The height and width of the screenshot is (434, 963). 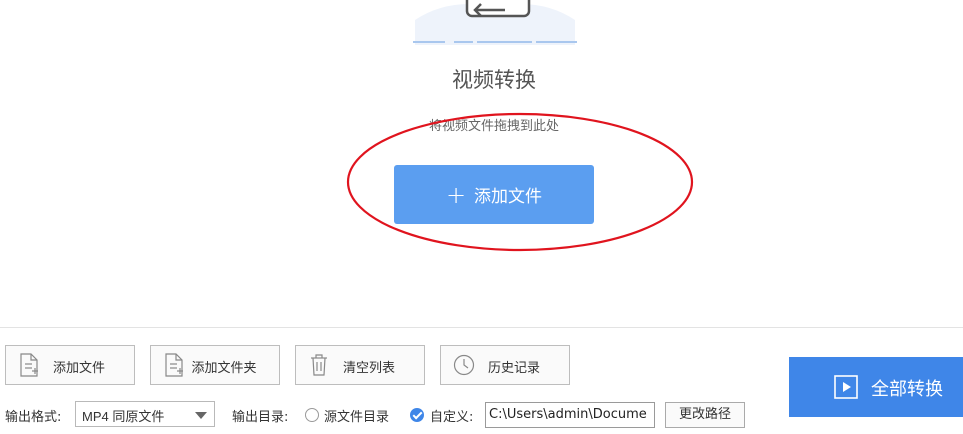 What do you see at coordinates (493, 126) in the screenshot?
I see `drop-hint-text: 将视频文件拖拽到此处` at bounding box center [493, 126].